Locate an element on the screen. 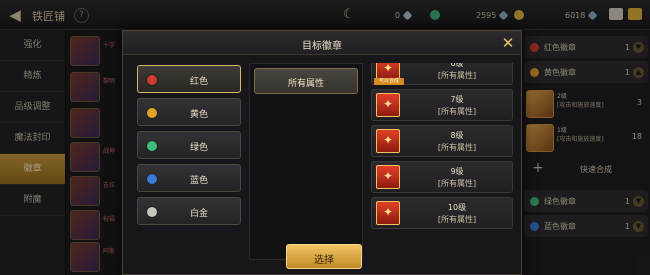 The width and height of the screenshot is (650, 275). dialog-header: 目标徽章 ✕ is located at coordinates (322, 43).